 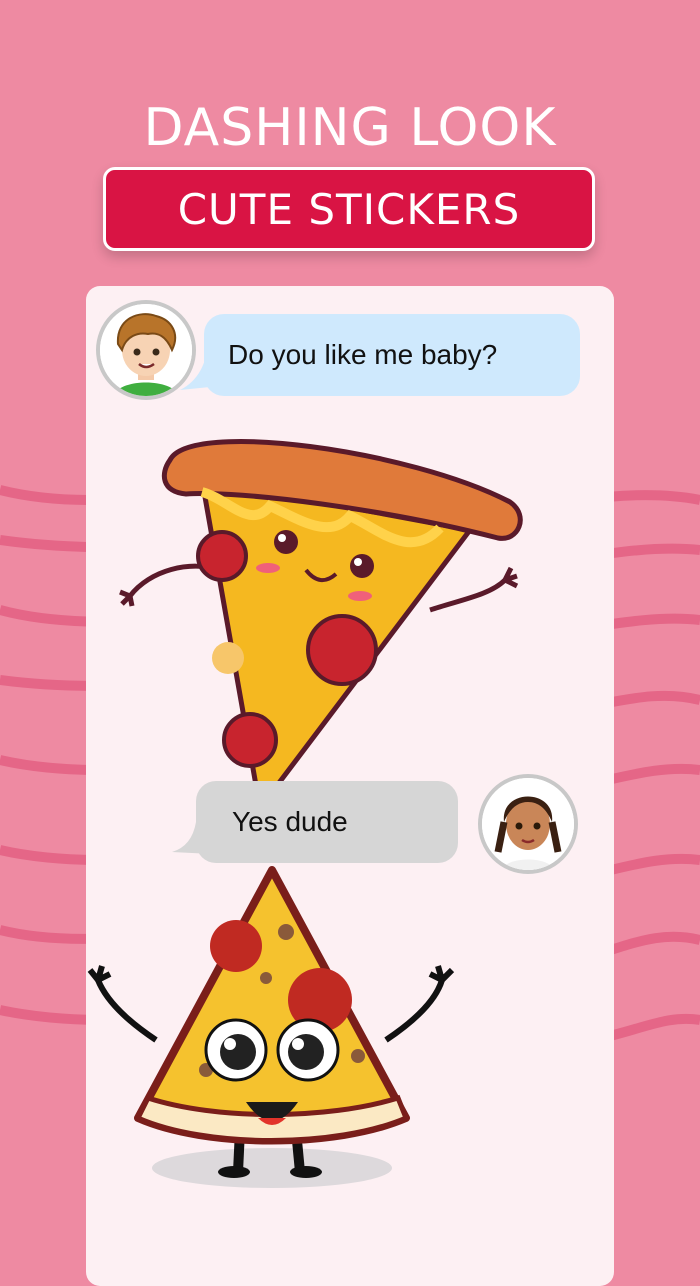 What do you see at coordinates (392, 355) in the screenshot?
I see `incoming-message-bubble: Do you like me baby?` at bounding box center [392, 355].